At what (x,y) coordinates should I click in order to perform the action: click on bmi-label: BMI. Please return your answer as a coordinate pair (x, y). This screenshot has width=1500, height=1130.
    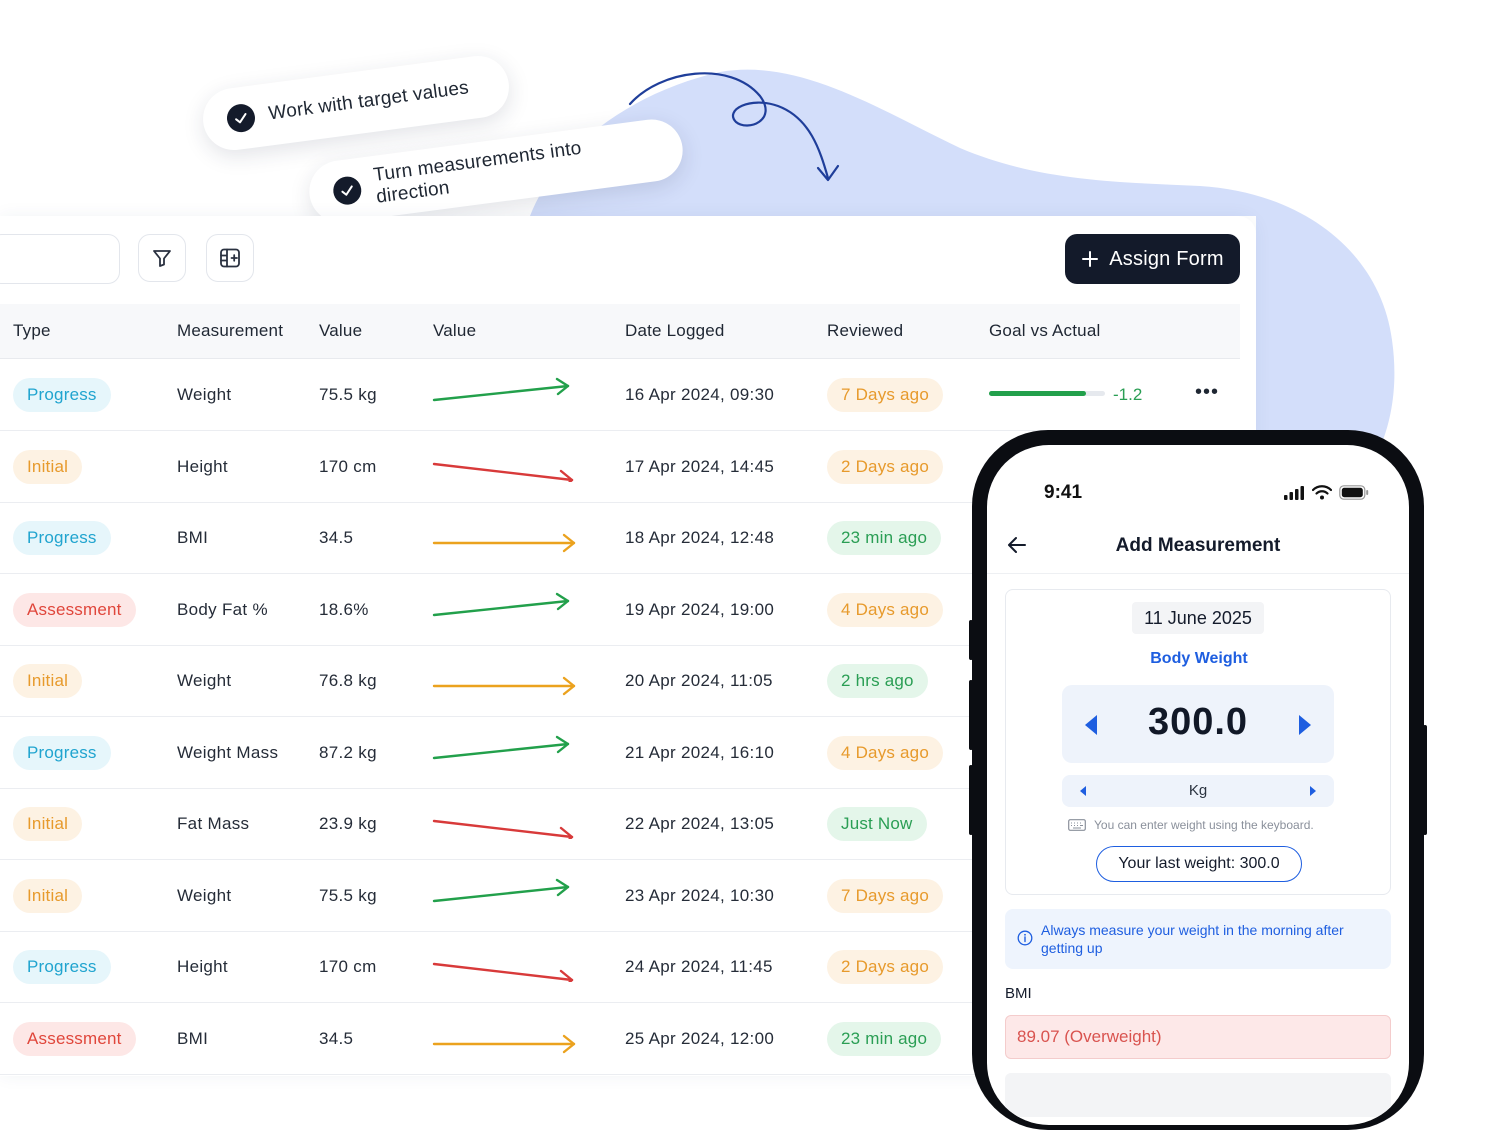
    Looking at the image, I should click on (1018, 993).